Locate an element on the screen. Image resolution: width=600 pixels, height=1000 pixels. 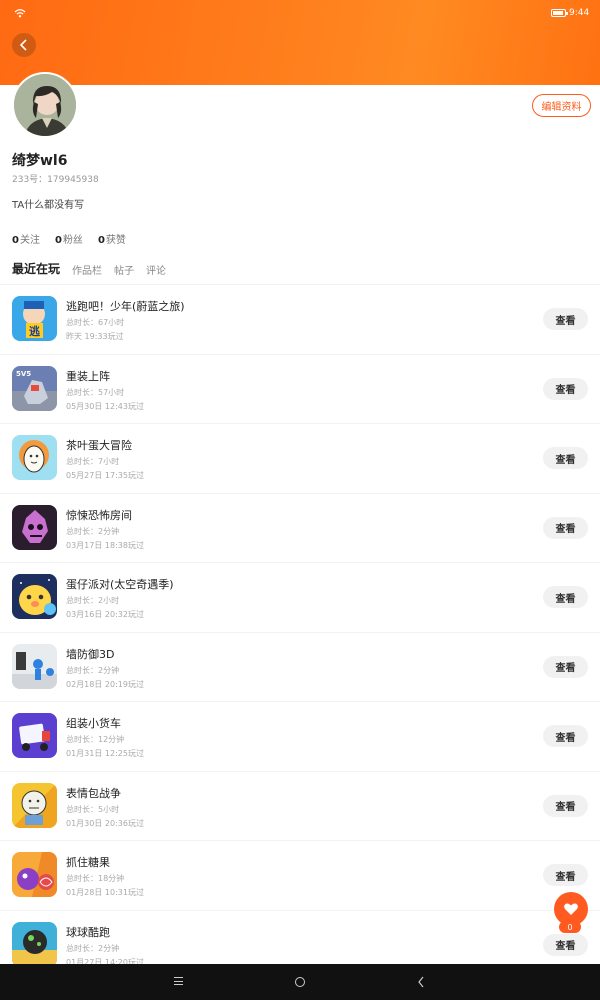
tab-comments: 评论 is located at coordinates (156, 269).